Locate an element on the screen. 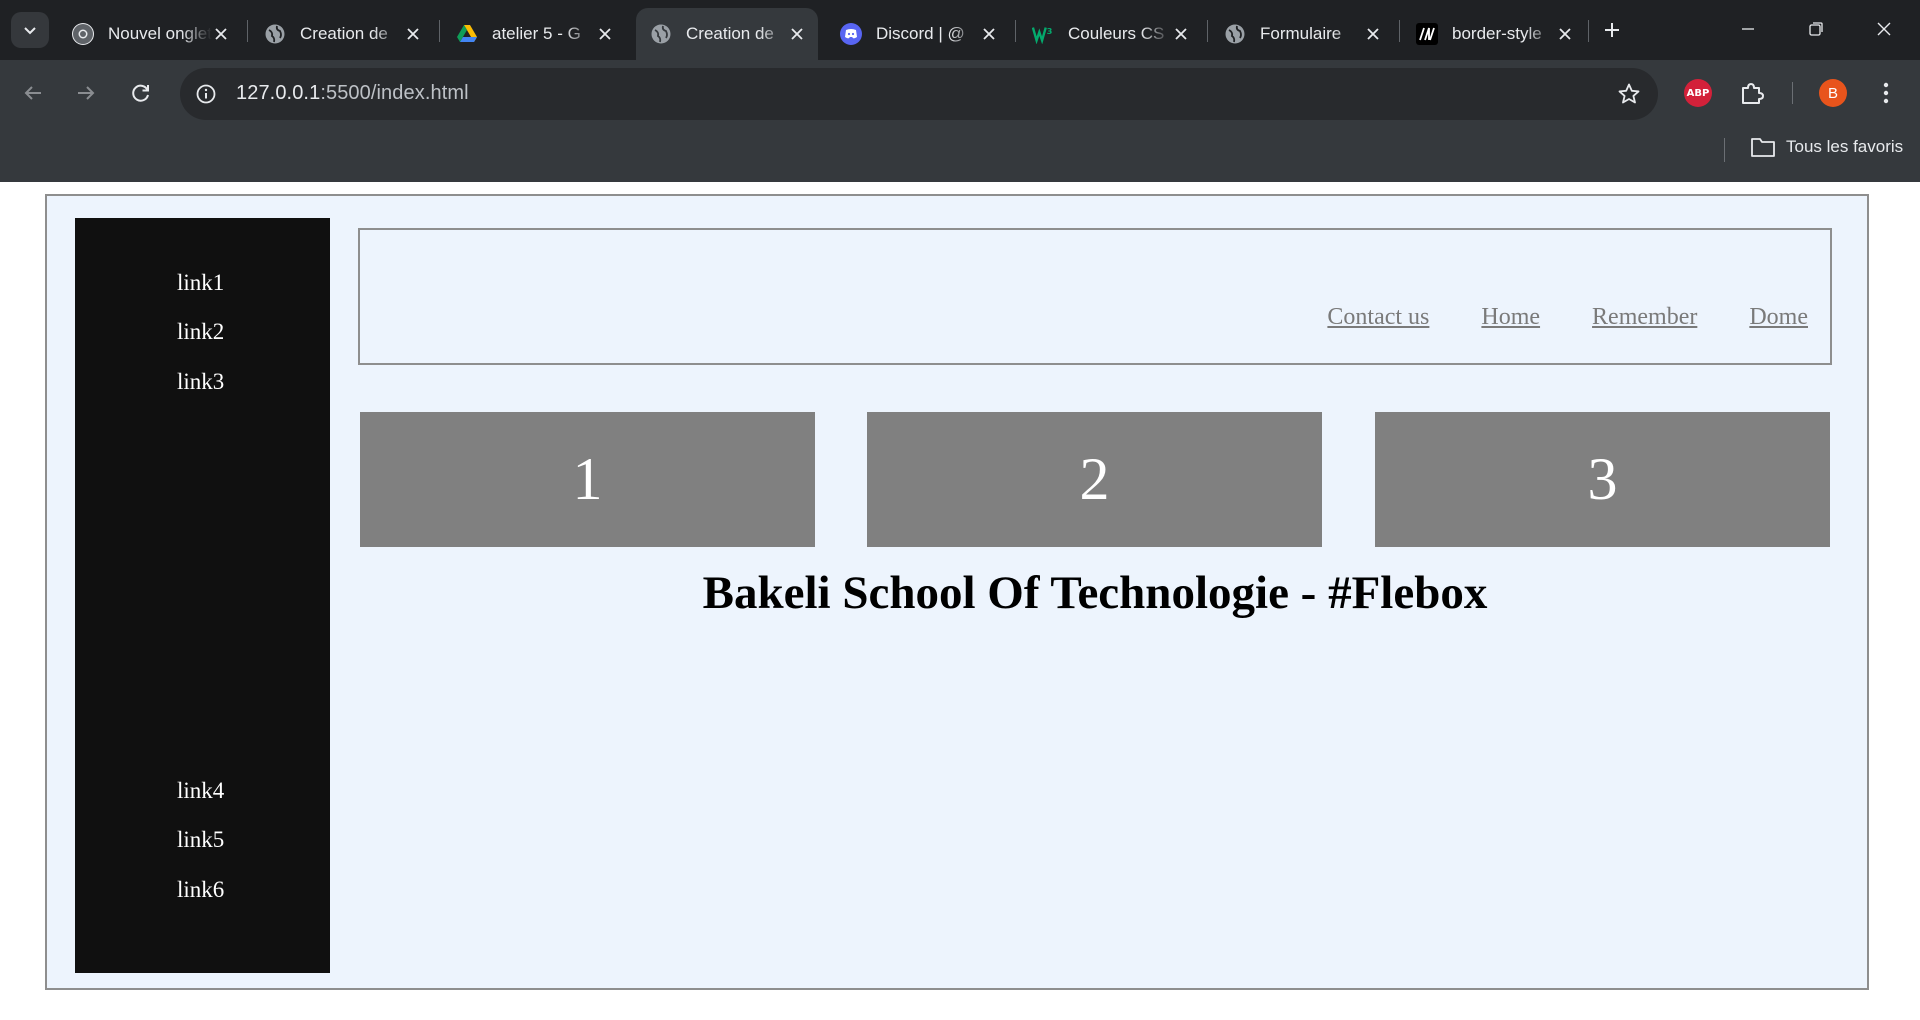  page-header: Contact us Home Remember Dome is located at coordinates (1095, 296).